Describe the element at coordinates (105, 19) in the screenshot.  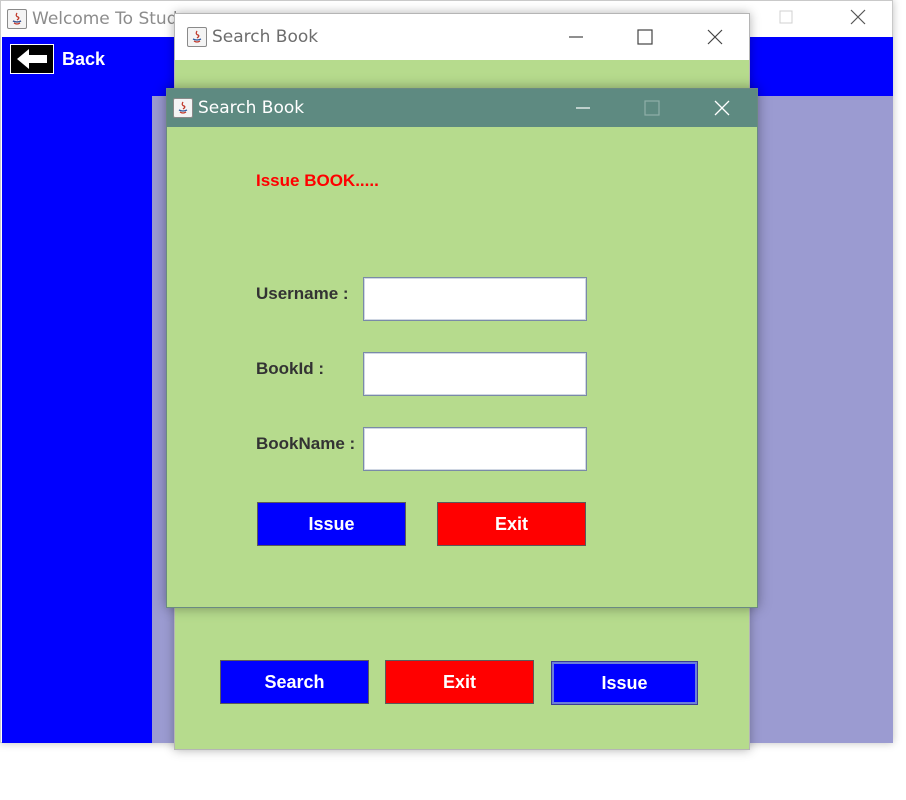
I see `main-window-title: Welcome To Stud` at that location.